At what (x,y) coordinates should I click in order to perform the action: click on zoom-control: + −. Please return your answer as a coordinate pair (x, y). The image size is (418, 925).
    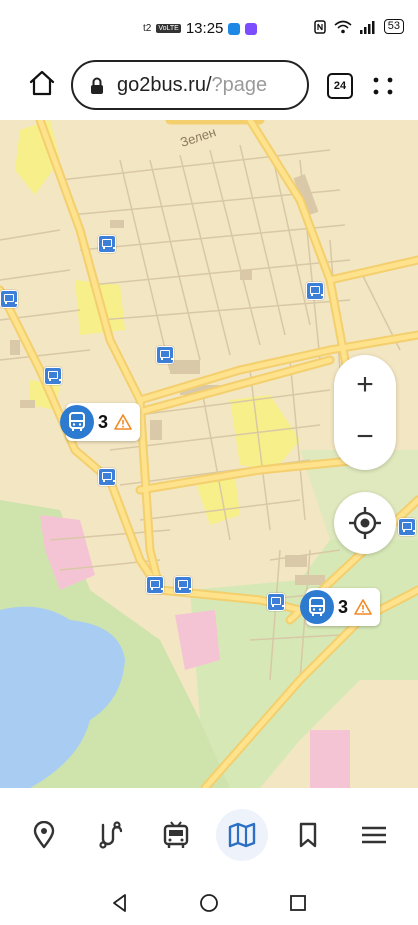
    Looking at the image, I should click on (365, 412).